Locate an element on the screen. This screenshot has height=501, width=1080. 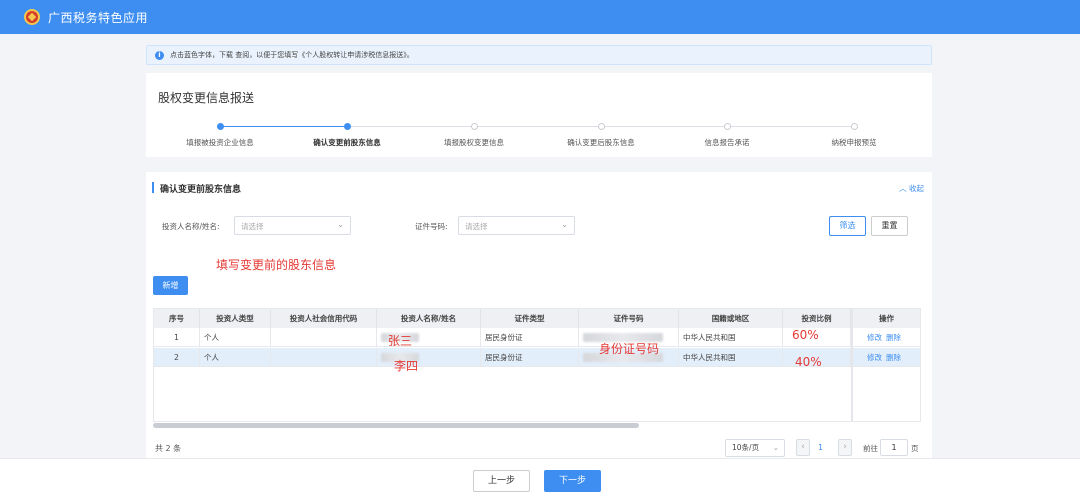
horizontal-scrollbar is located at coordinates (396, 425).